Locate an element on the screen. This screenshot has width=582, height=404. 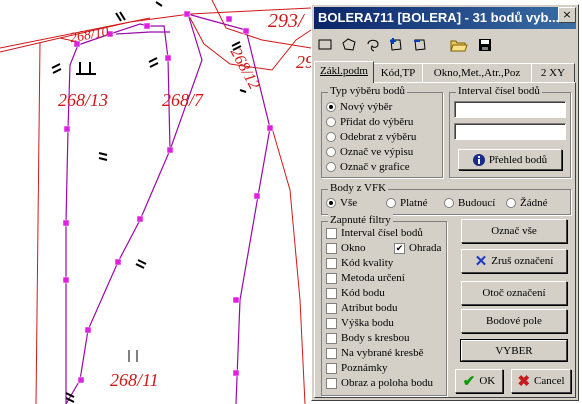
radio-budouci: Budoucí is located at coordinates (469, 203).